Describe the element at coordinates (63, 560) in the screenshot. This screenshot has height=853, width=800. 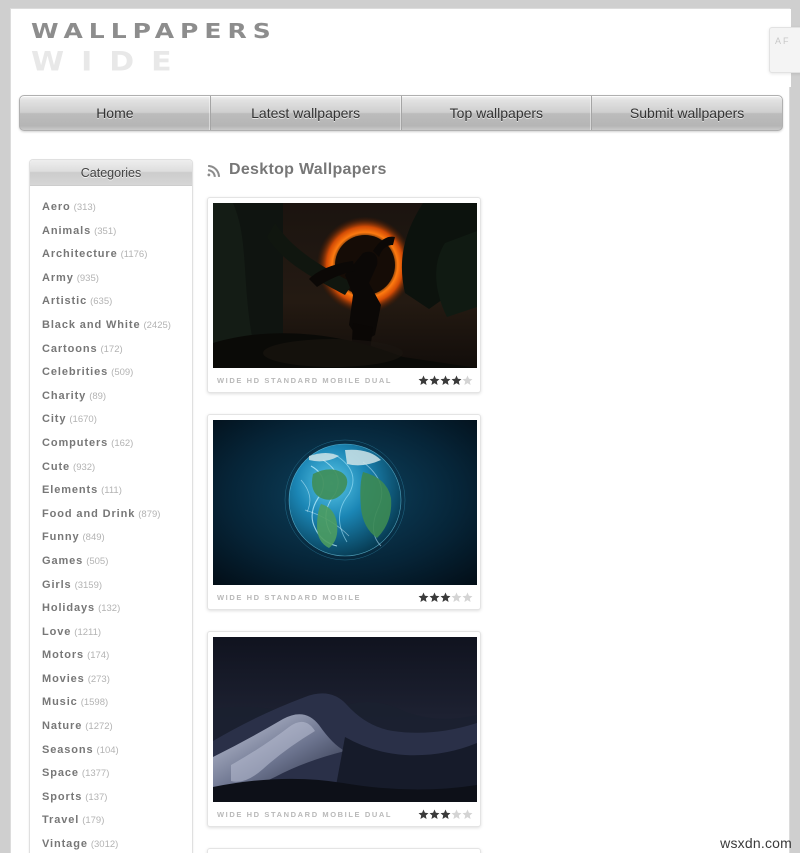
I see `category-name: Games` at that location.